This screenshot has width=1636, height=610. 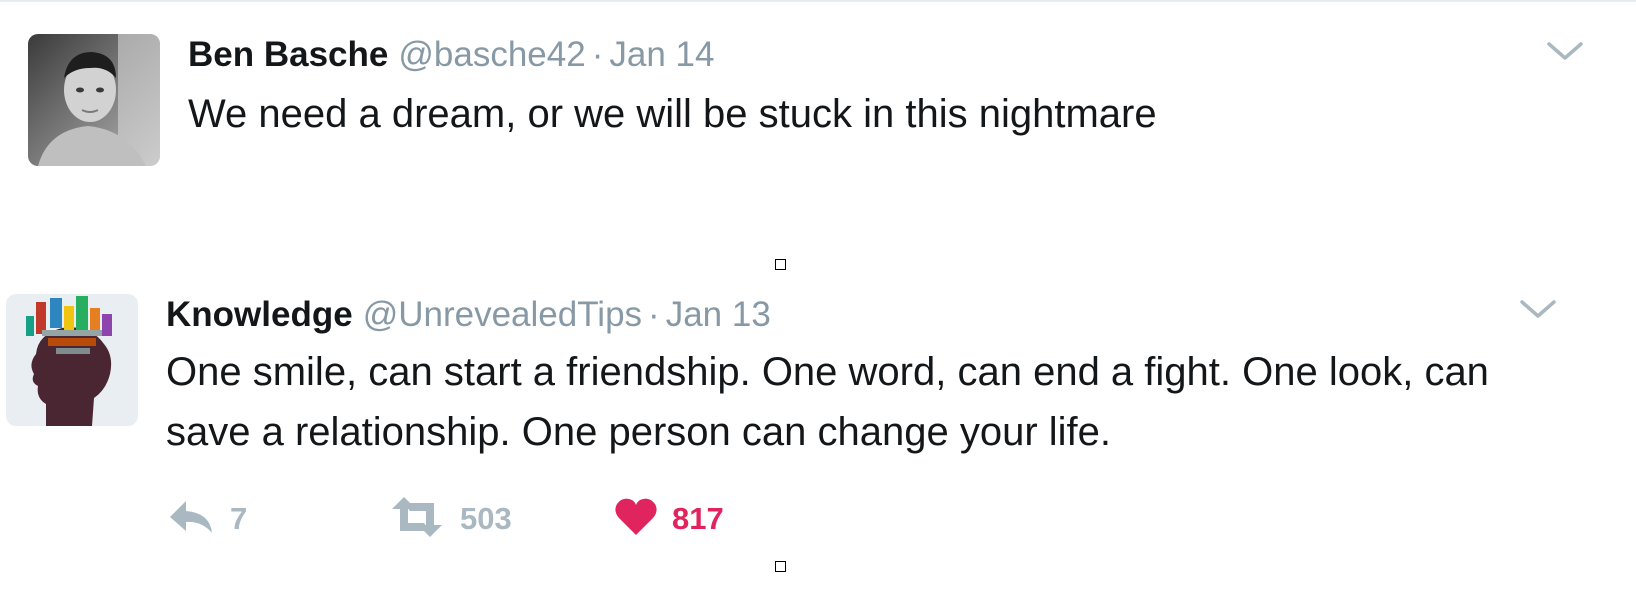 What do you see at coordinates (288, 54) in the screenshot?
I see `author-name: Ben Basche` at bounding box center [288, 54].